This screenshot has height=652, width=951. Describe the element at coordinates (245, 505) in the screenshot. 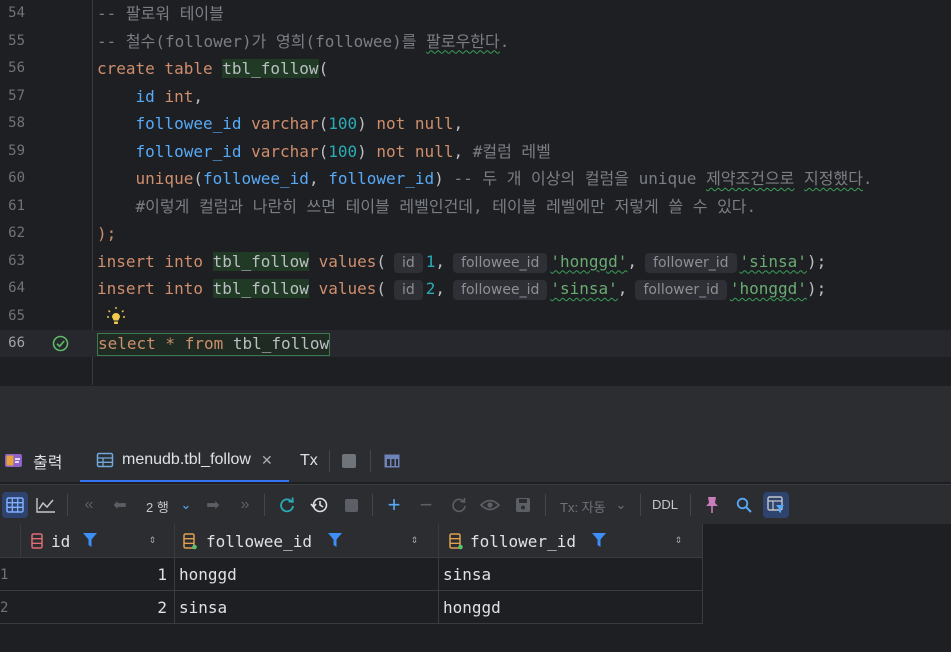

I see `last-page-button: »` at that location.